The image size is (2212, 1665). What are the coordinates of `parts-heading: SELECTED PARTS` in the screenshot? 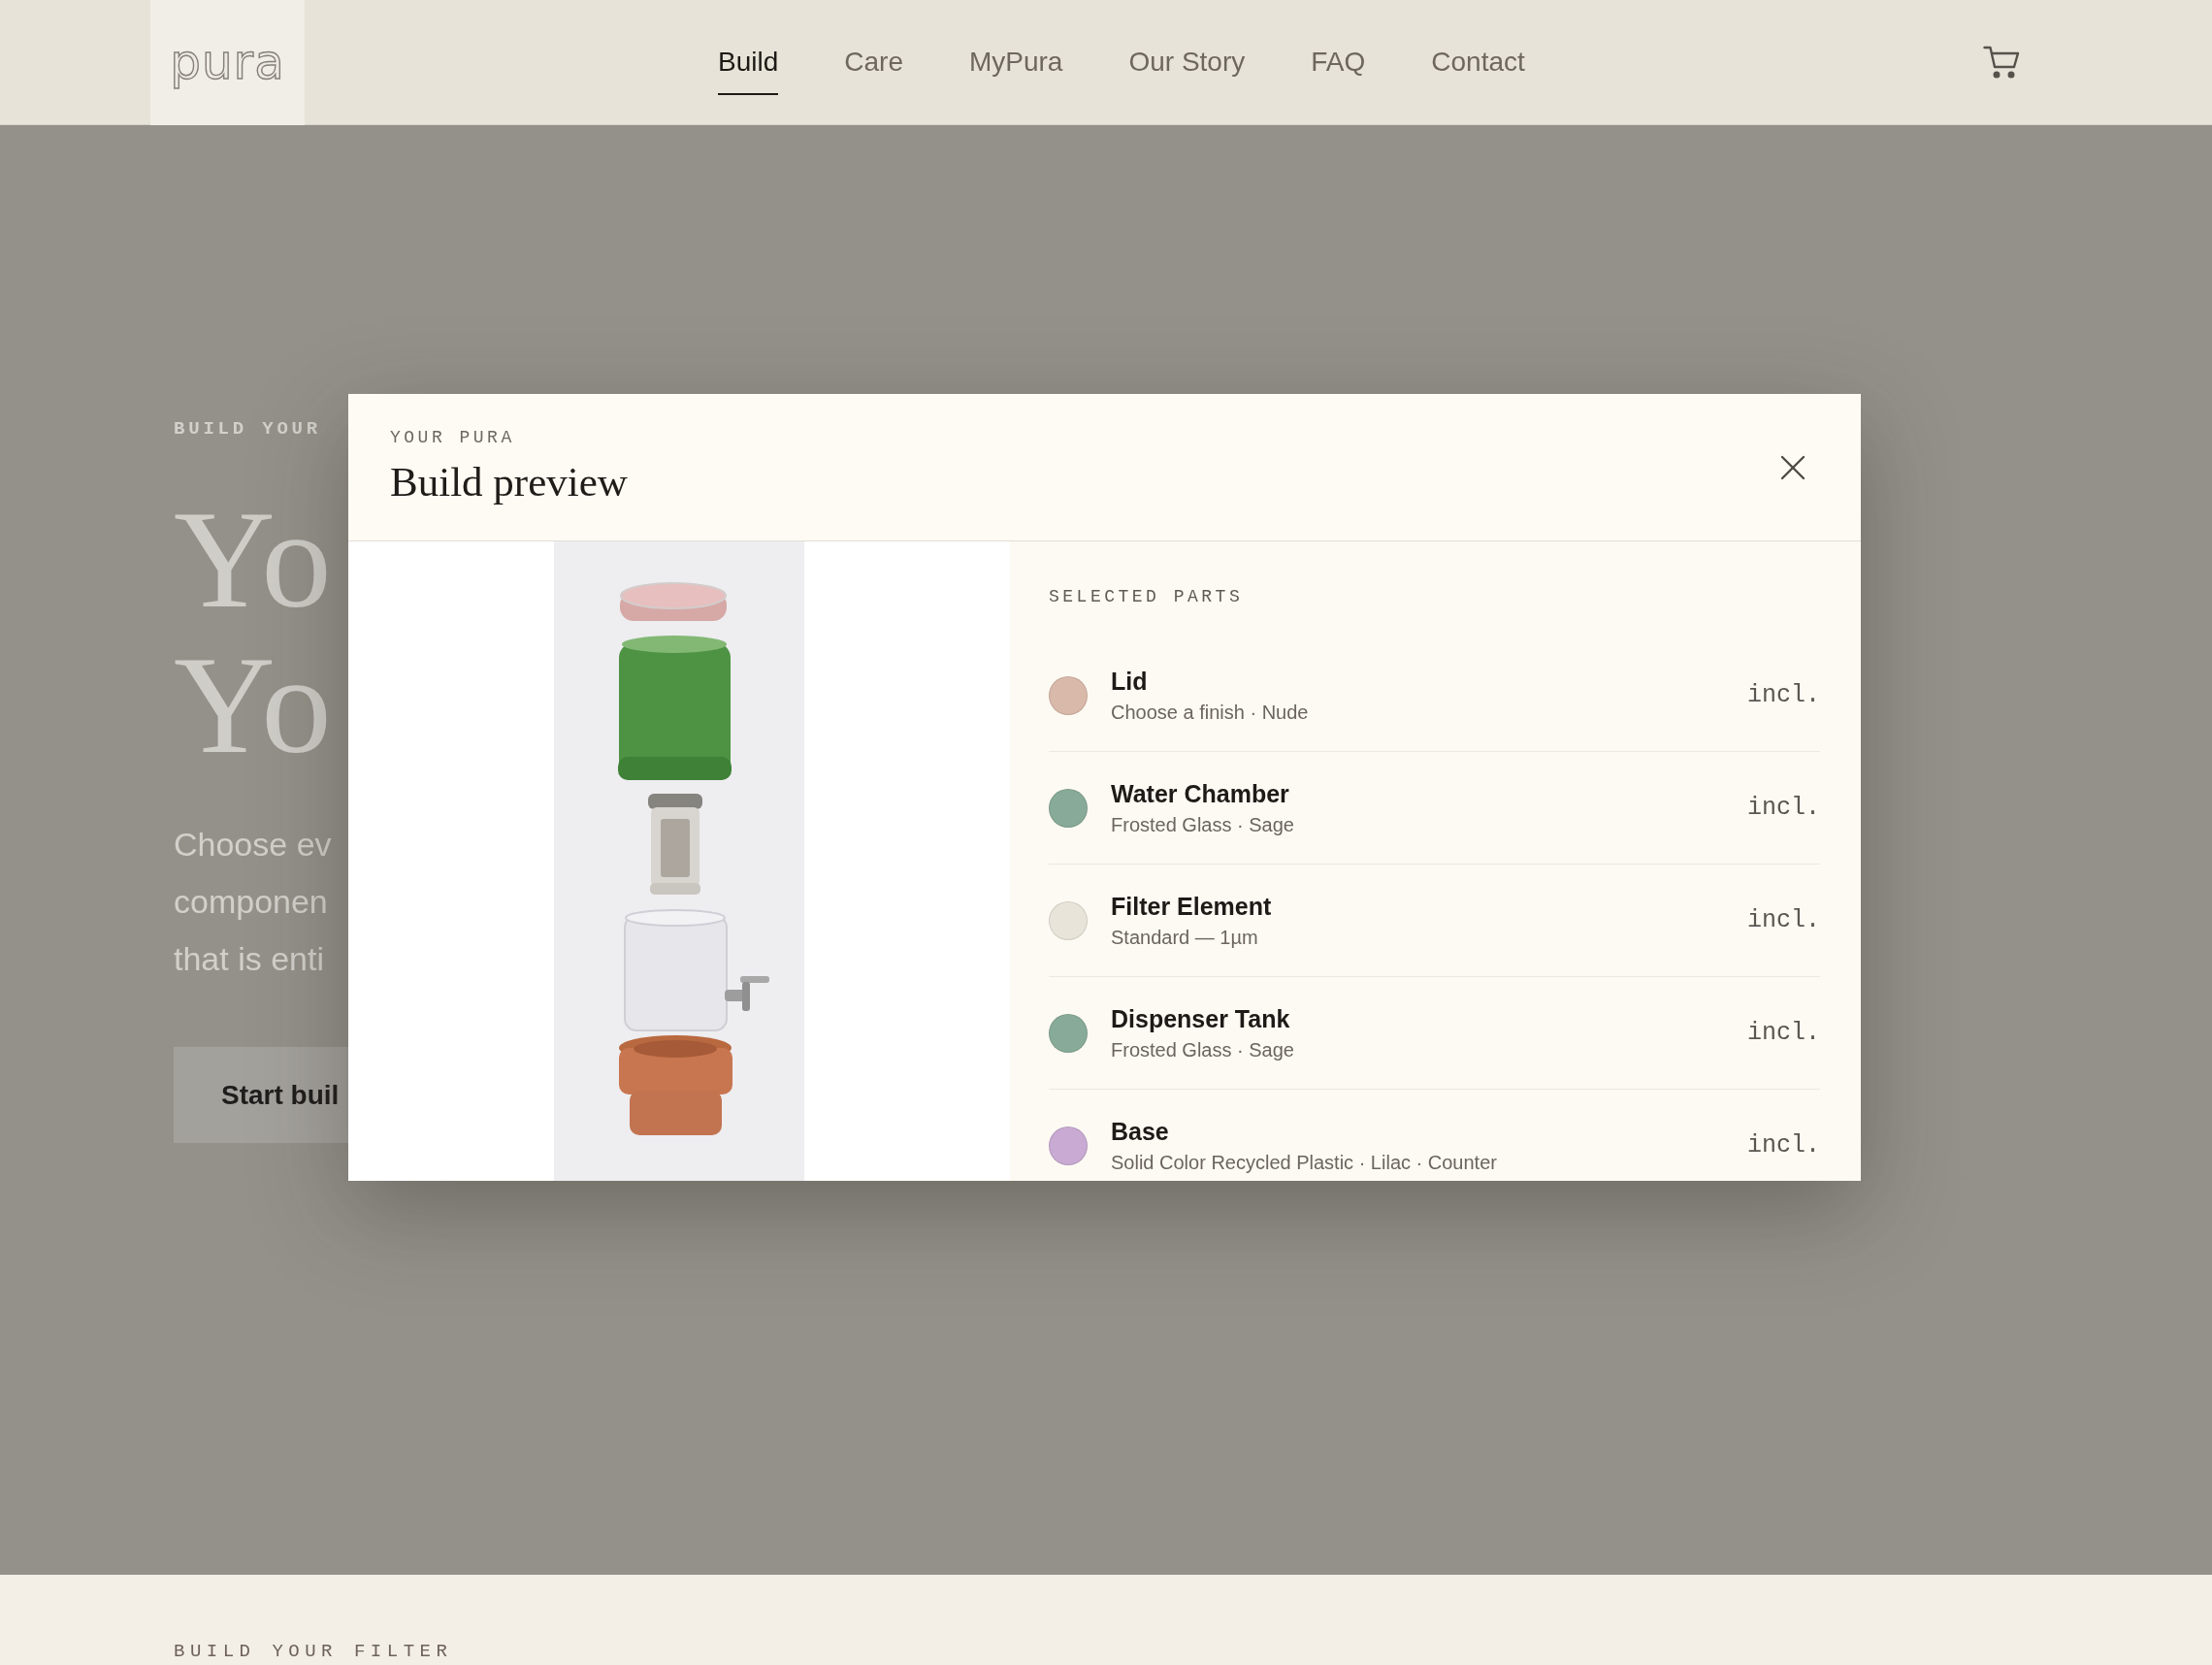 It's located at (1146, 597).